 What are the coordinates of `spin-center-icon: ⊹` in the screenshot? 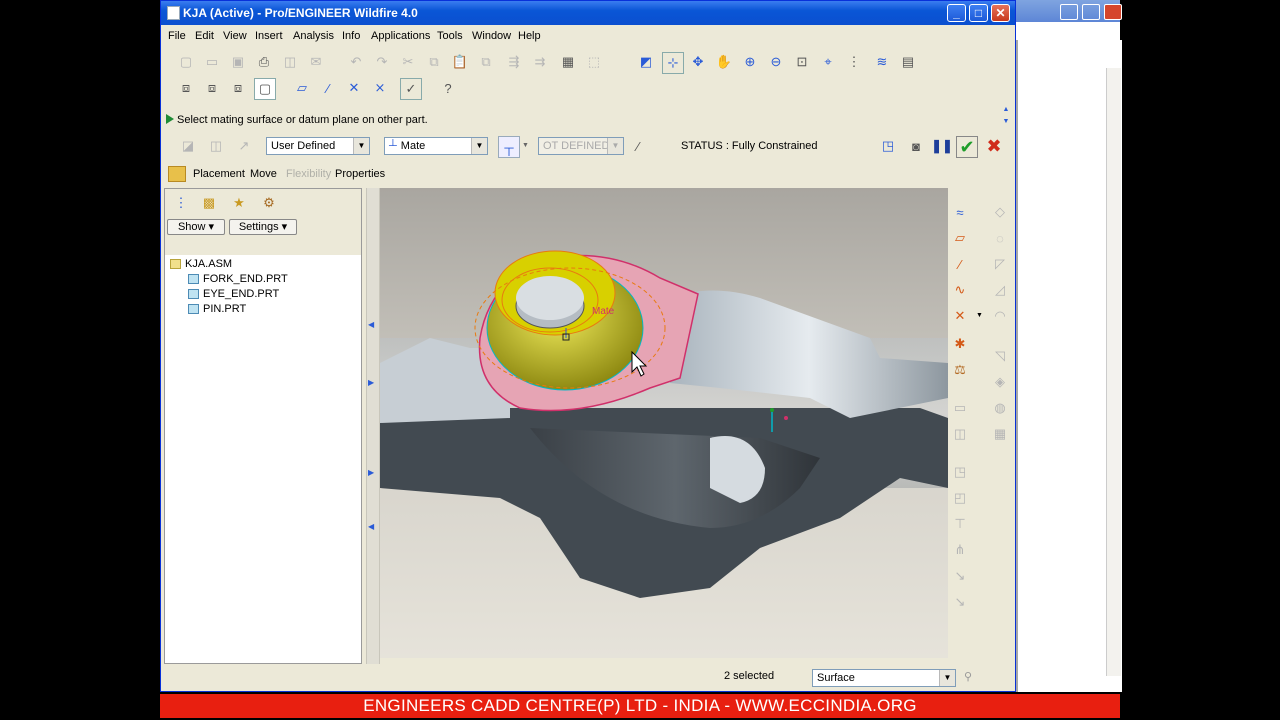 It's located at (673, 63).